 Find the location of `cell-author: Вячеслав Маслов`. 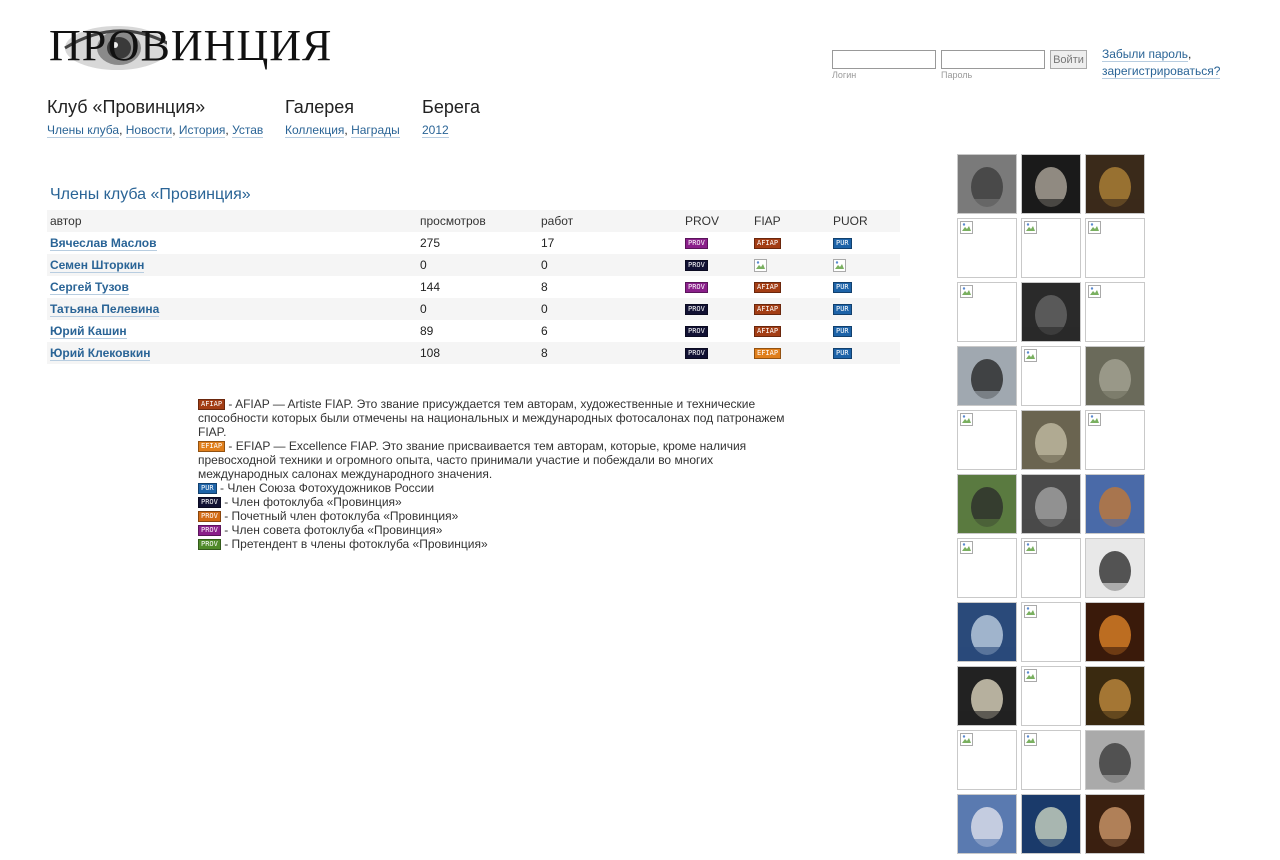

cell-author: Вячеслав Маслов is located at coordinates (232, 243).